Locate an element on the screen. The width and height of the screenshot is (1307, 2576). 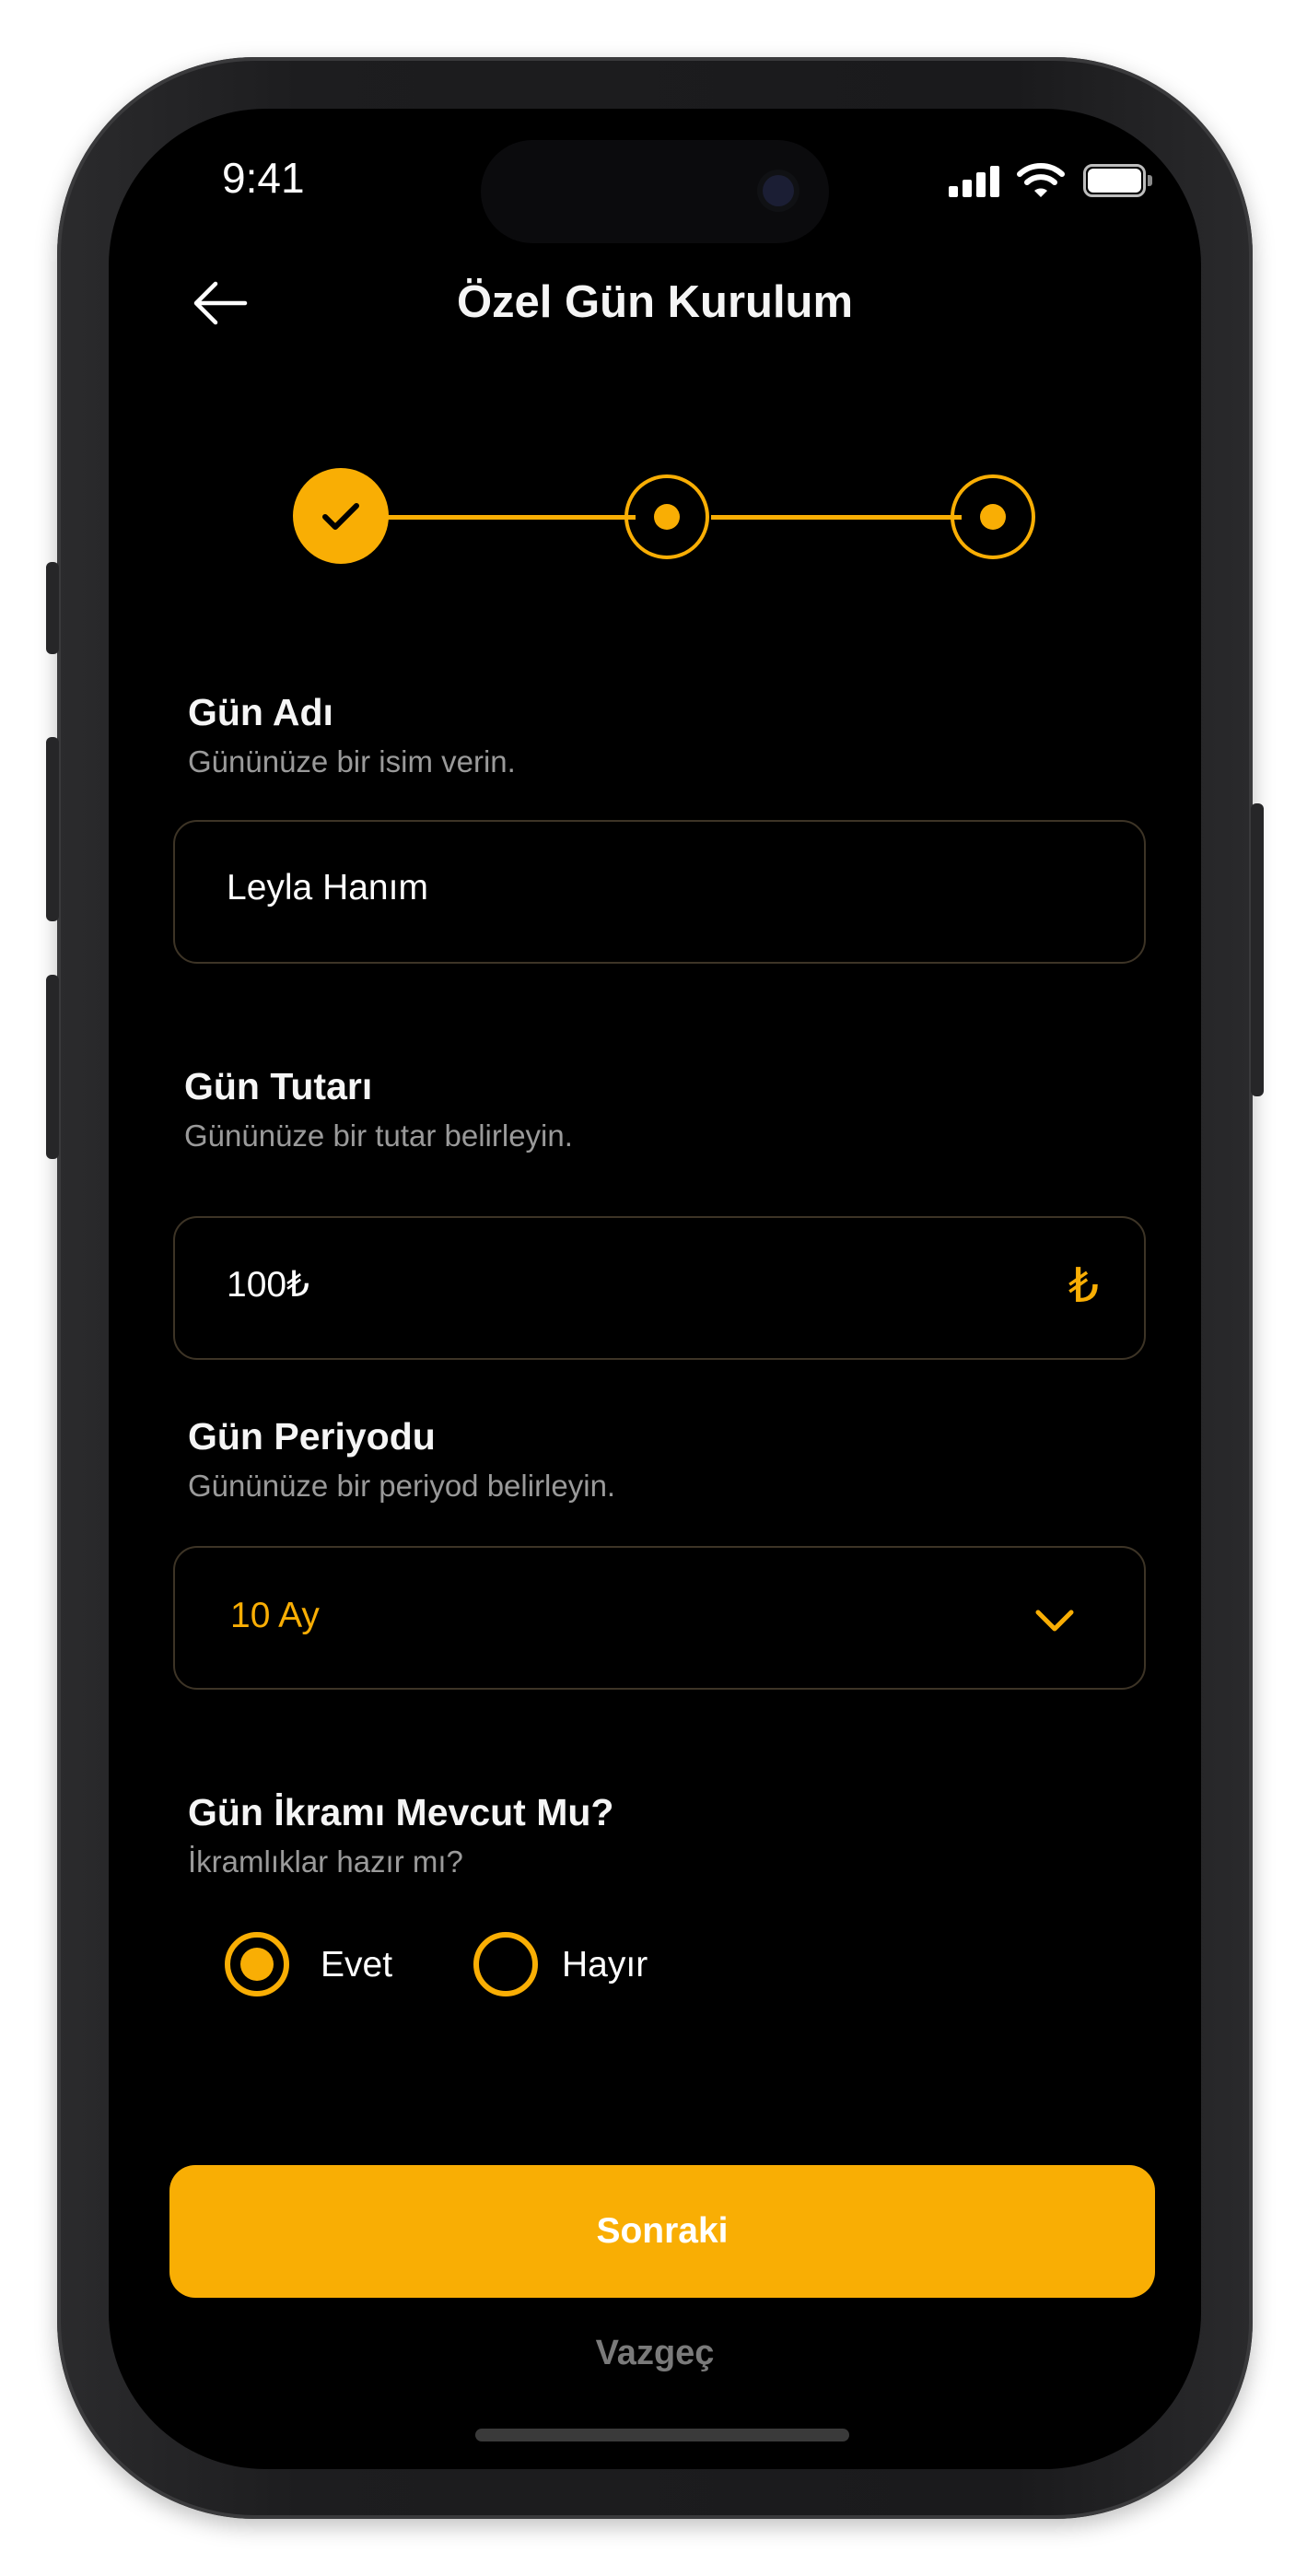
side-button-volume-up is located at coordinates (53, 829).